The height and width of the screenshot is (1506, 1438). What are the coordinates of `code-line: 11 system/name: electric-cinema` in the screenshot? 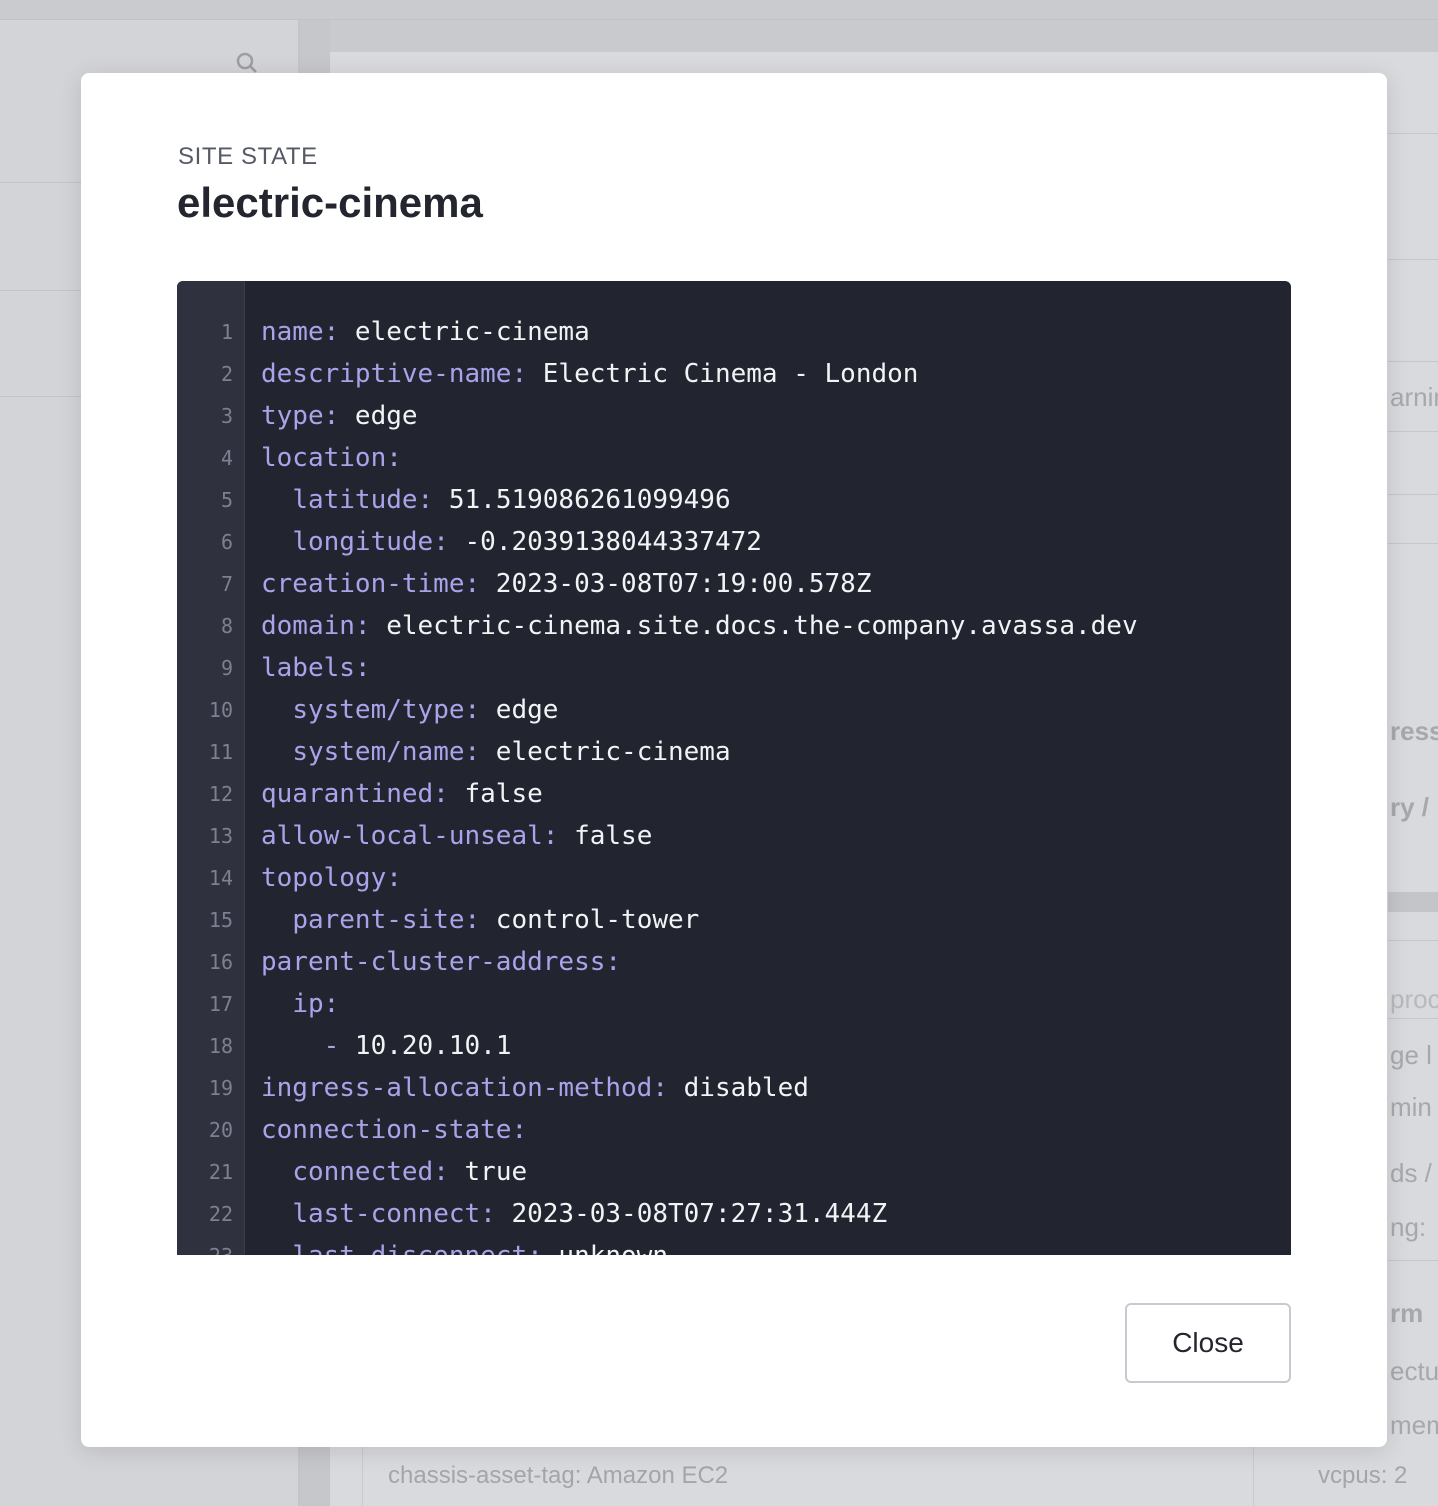 It's located at (734, 752).